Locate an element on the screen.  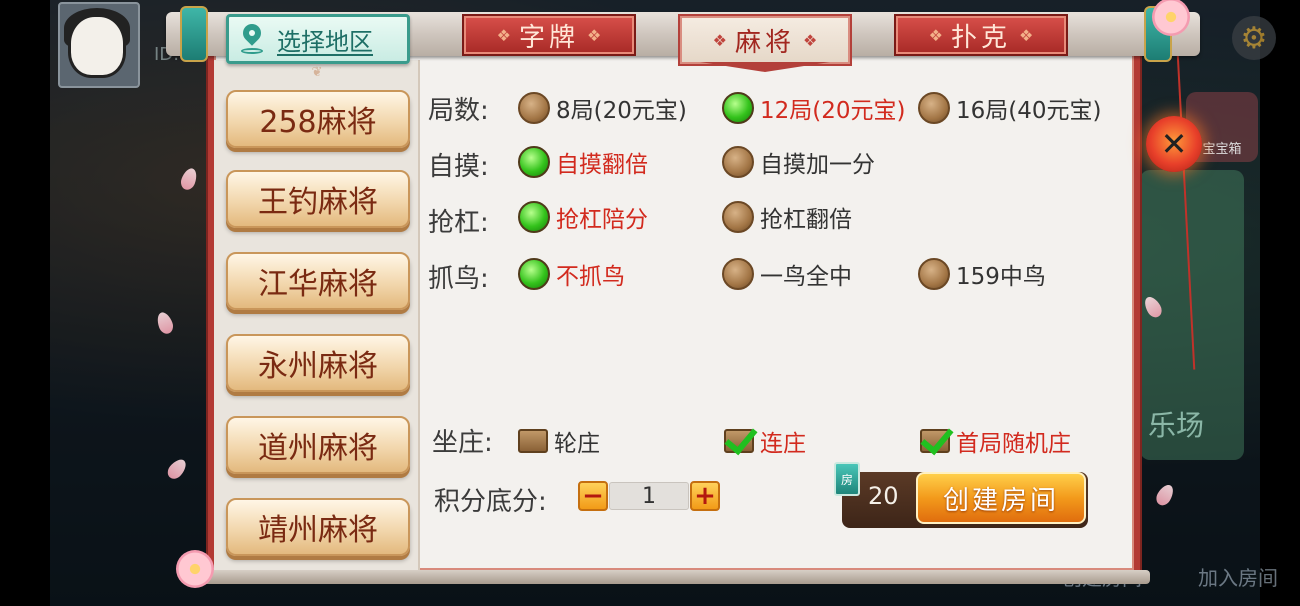
tab-majiang: ❖ 麻将 ❖ is located at coordinates (765, 40).